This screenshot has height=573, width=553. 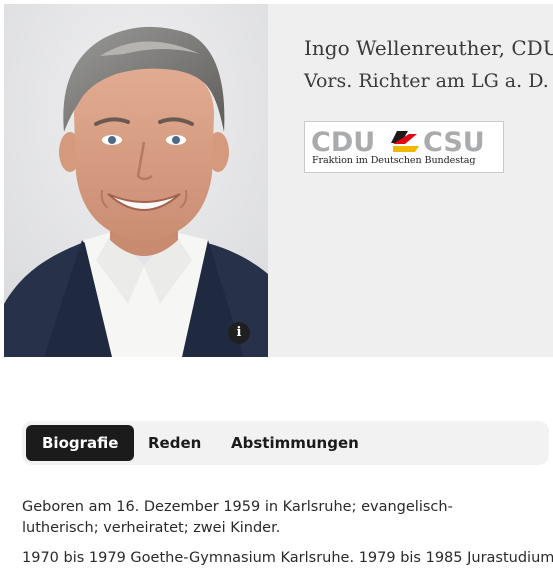 What do you see at coordinates (398, 142) in the screenshot?
I see `party-logo-mark: CDU CSU` at bounding box center [398, 142].